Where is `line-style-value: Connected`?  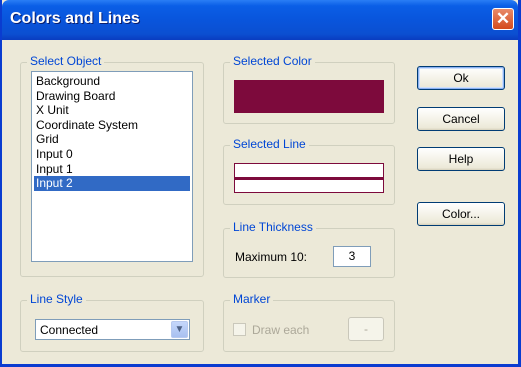
line-style-value: Connected is located at coordinates (69, 330).